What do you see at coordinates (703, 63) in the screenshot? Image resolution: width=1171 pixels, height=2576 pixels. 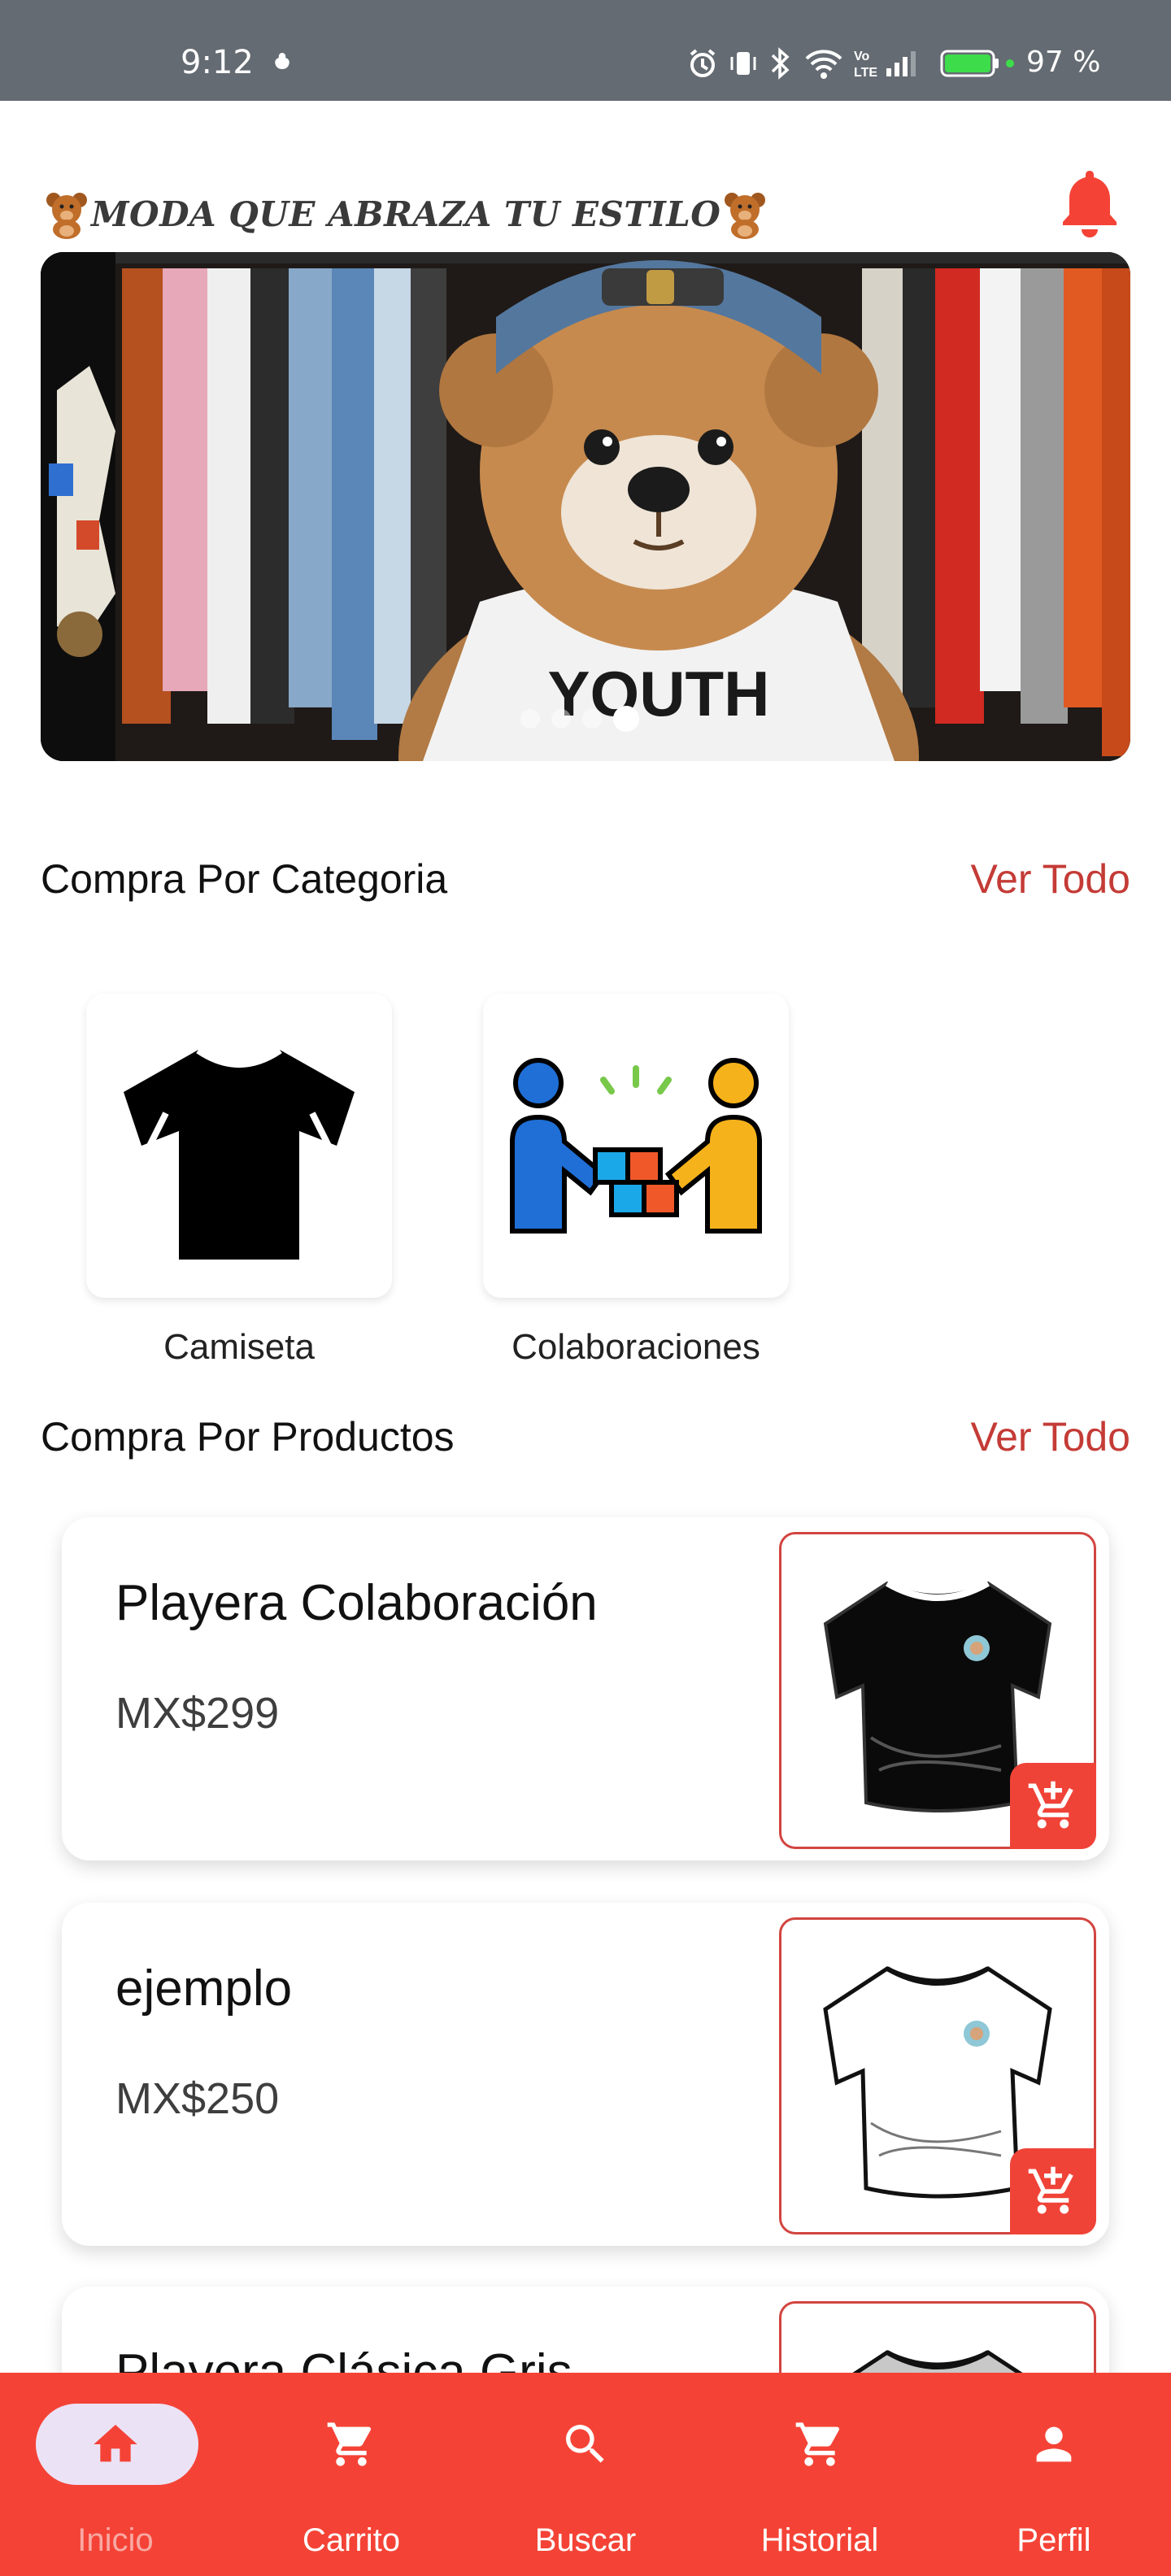 I see `alarm-icon` at bounding box center [703, 63].